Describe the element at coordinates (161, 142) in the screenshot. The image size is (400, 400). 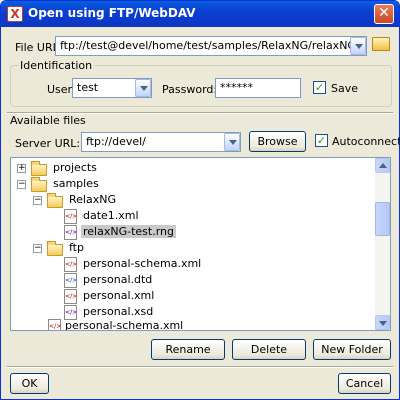
I see `server-url-combobox: ftp://devel/` at that location.